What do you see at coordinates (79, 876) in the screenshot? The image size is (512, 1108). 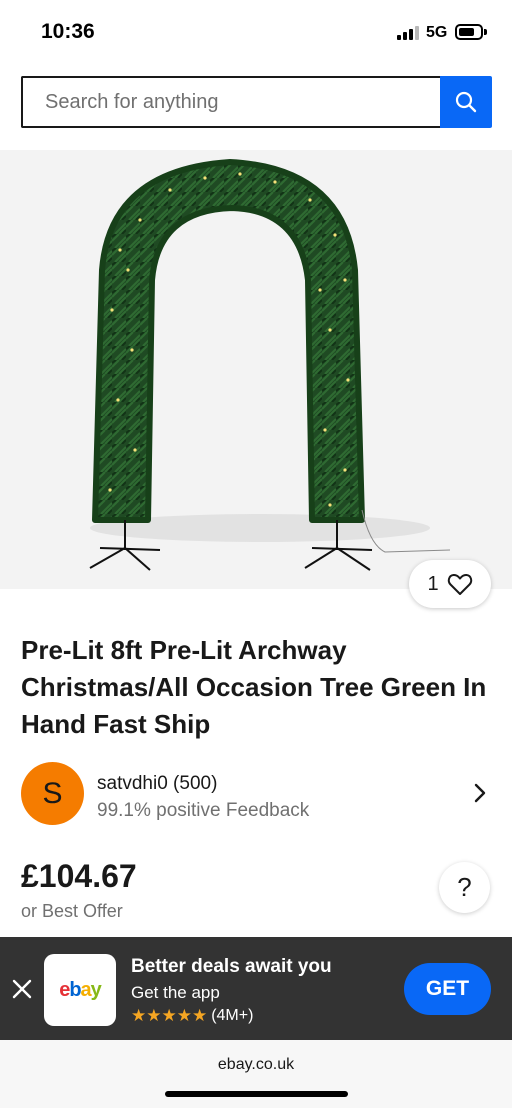 I see `price: £104.67` at bounding box center [79, 876].